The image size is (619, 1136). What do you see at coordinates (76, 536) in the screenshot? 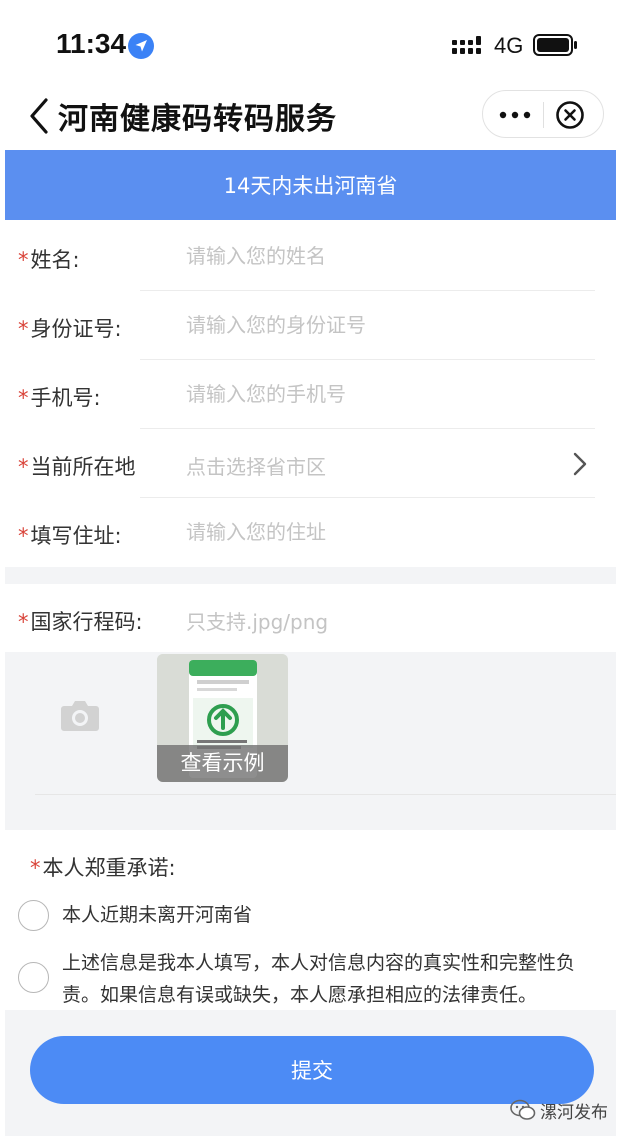
I see `address-label: 填写住址:` at bounding box center [76, 536].